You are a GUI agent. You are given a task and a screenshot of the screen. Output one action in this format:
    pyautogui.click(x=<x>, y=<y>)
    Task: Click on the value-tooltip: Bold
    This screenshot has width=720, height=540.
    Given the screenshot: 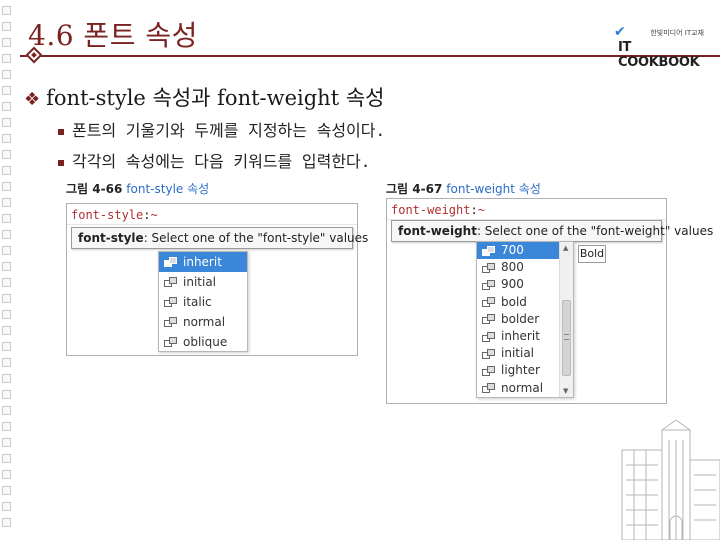 What is the action you would take?
    pyautogui.click(x=592, y=254)
    